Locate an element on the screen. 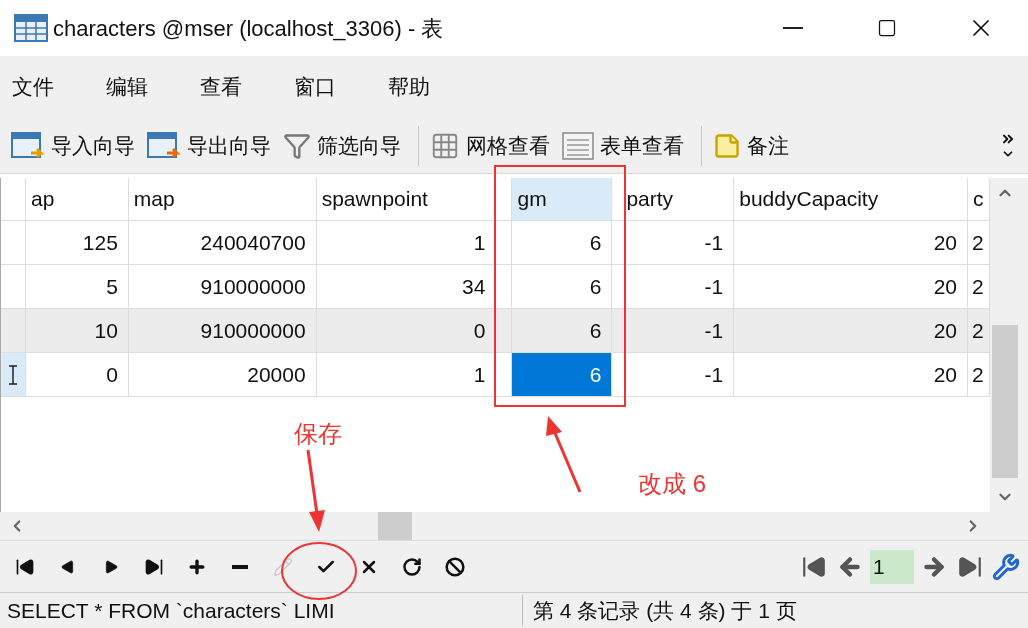 The width and height of the screenshot is (1028, 628). wrench-icon is located at coordinates (1006, 566).